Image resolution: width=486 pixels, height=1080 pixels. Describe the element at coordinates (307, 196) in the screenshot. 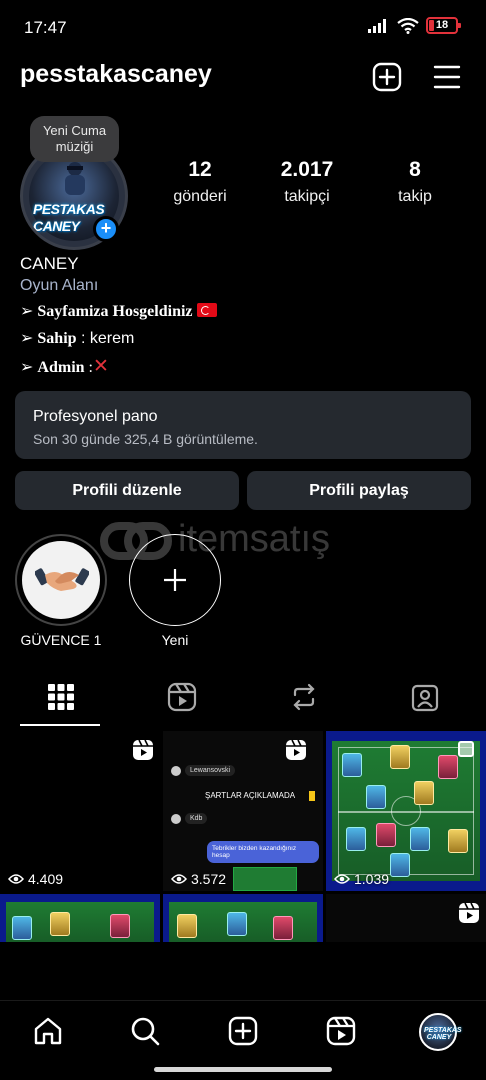

I see `followers-label: takipçi` at that location.